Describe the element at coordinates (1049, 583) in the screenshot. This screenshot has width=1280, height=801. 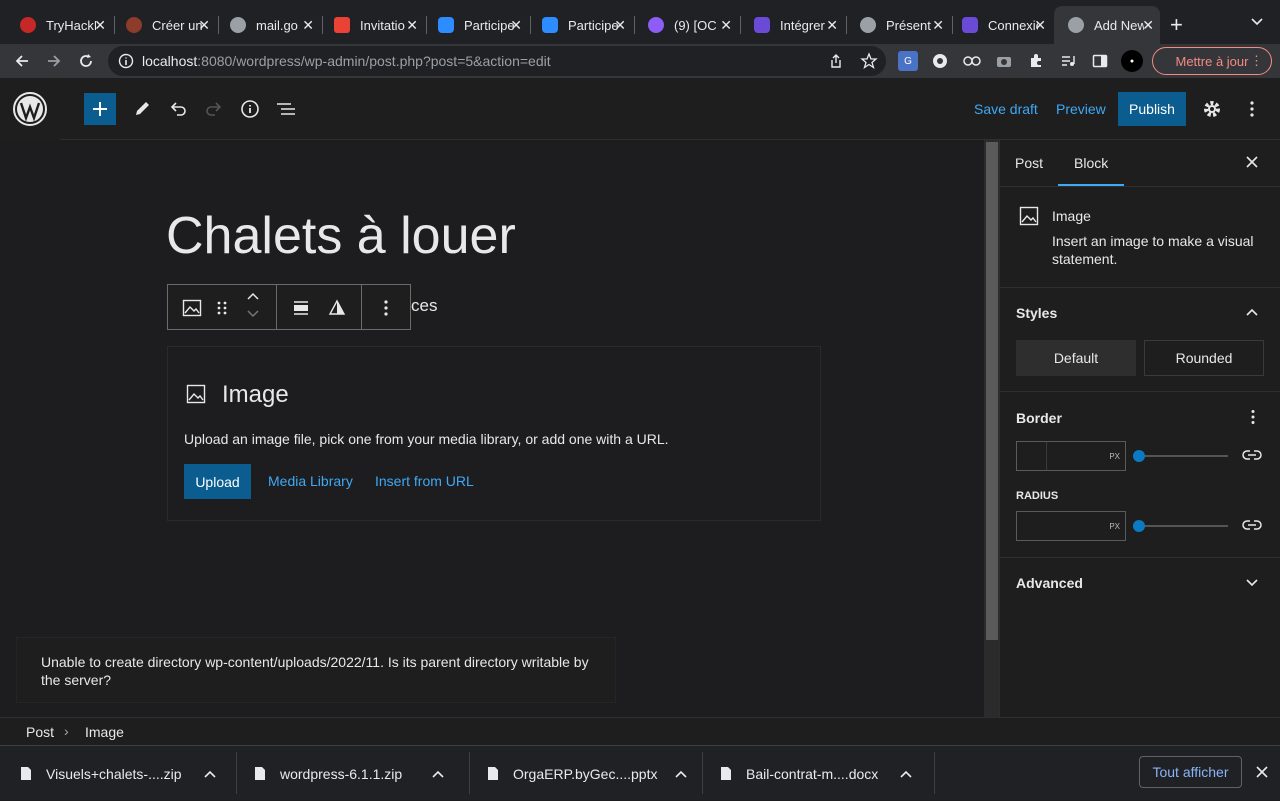
I see `advanced-panel-heading: Advanced` at that location.